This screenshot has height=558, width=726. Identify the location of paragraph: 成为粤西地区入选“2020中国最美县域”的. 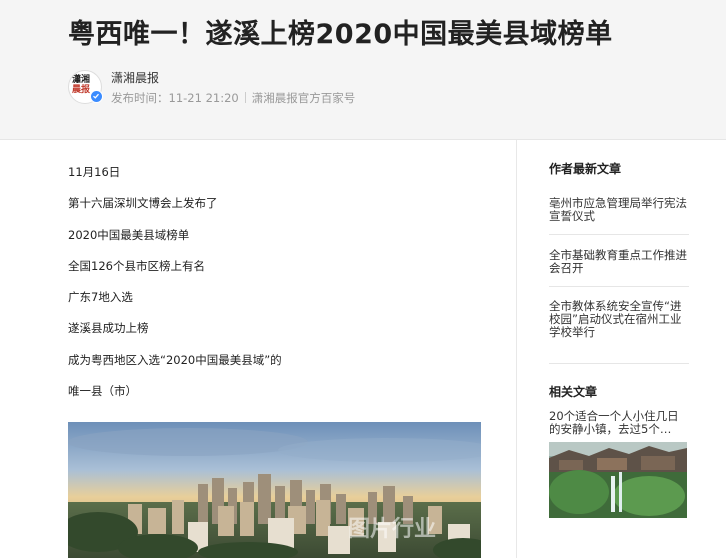
(175, 359).